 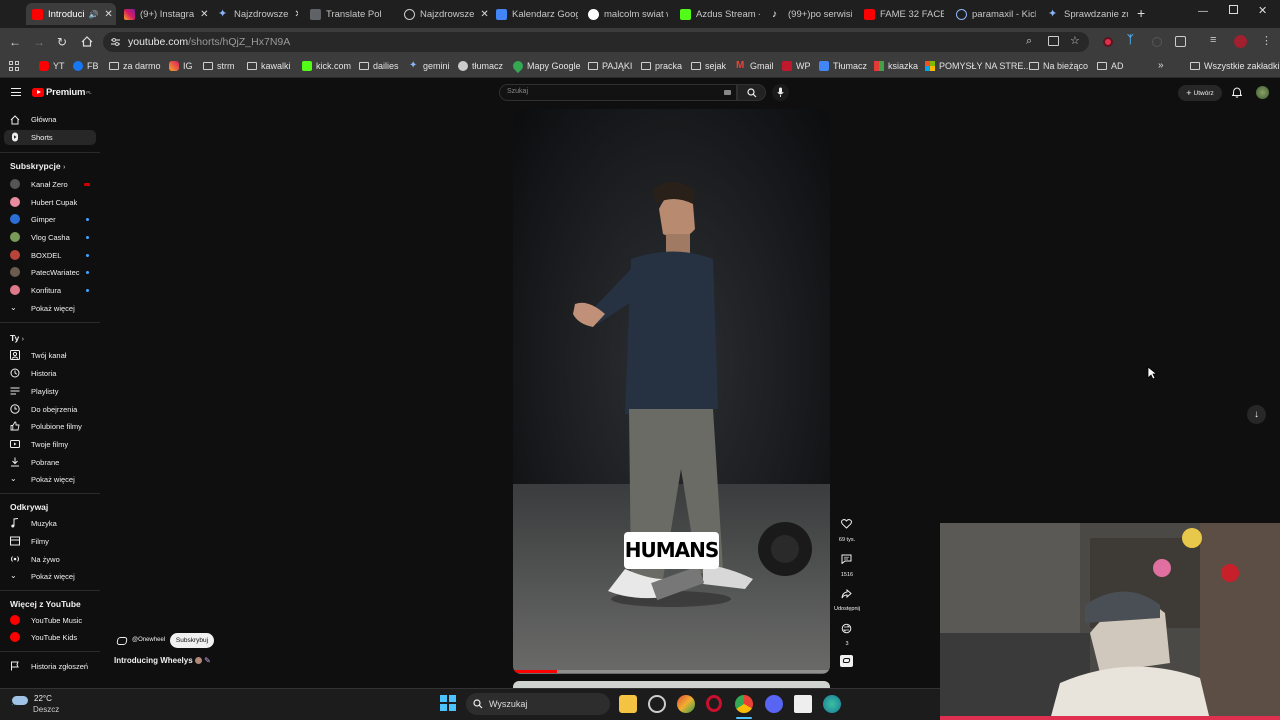 I want to click on record-extension-icon, so click(x=1108, y=42).